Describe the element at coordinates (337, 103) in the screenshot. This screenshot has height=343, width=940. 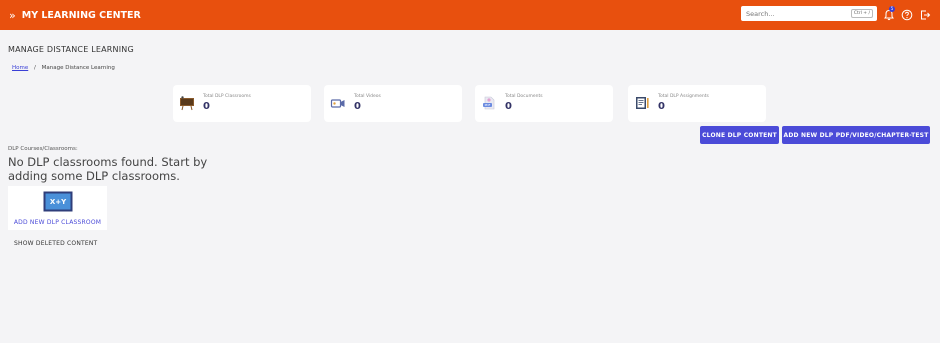
I see `video-camera-icon` at that location.